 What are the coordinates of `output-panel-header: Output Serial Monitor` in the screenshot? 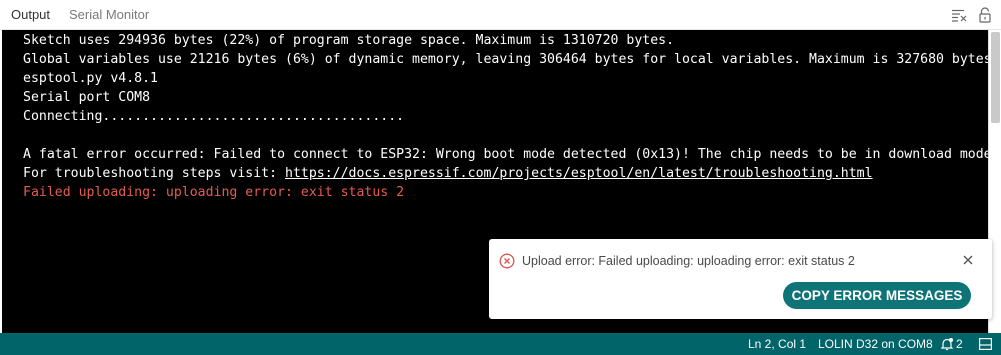 It's located at (500, 15).